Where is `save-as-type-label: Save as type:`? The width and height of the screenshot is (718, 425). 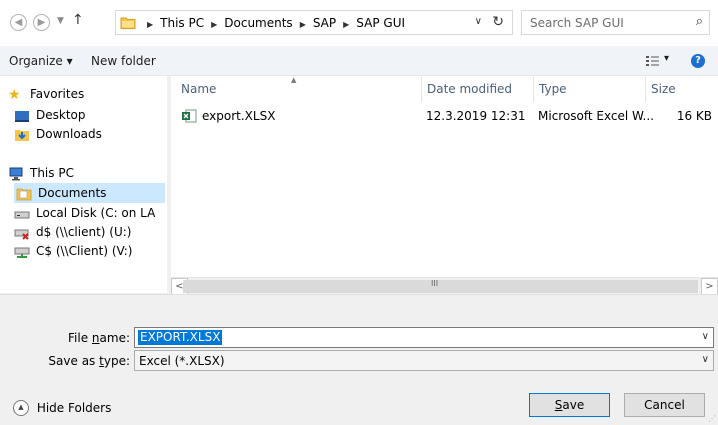
save-as-type-label: Save as type: is located at coordinates (89, 361).